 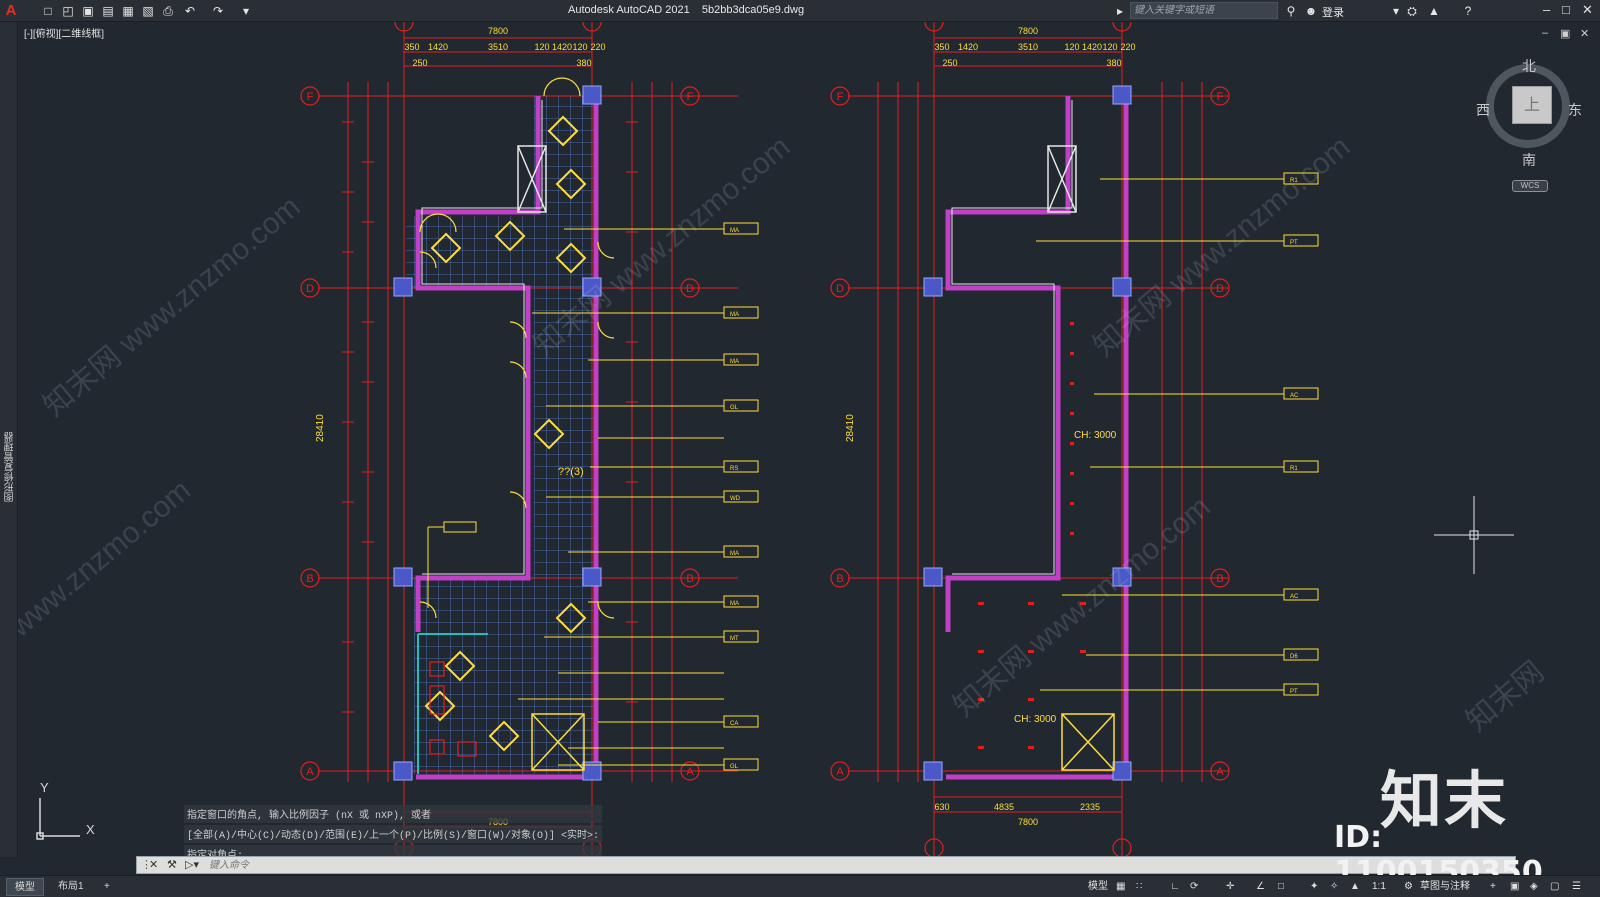 I want to click on maximize-icon: □, so click(x=1566, y=9).